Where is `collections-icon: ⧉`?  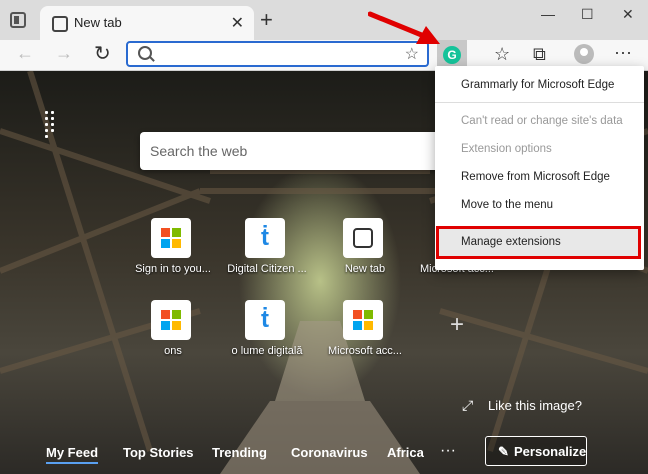
collections-icon: ⧉ is located at coordinates (539, 54).